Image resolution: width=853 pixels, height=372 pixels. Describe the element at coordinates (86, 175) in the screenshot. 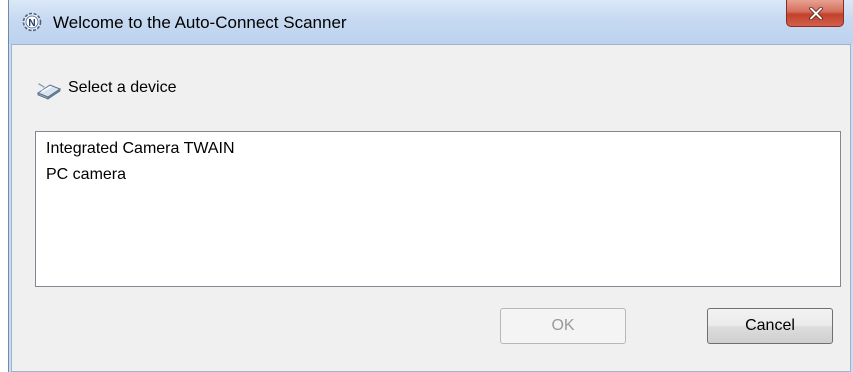

I see `list-item-pc-camera: PC camera` at that location.